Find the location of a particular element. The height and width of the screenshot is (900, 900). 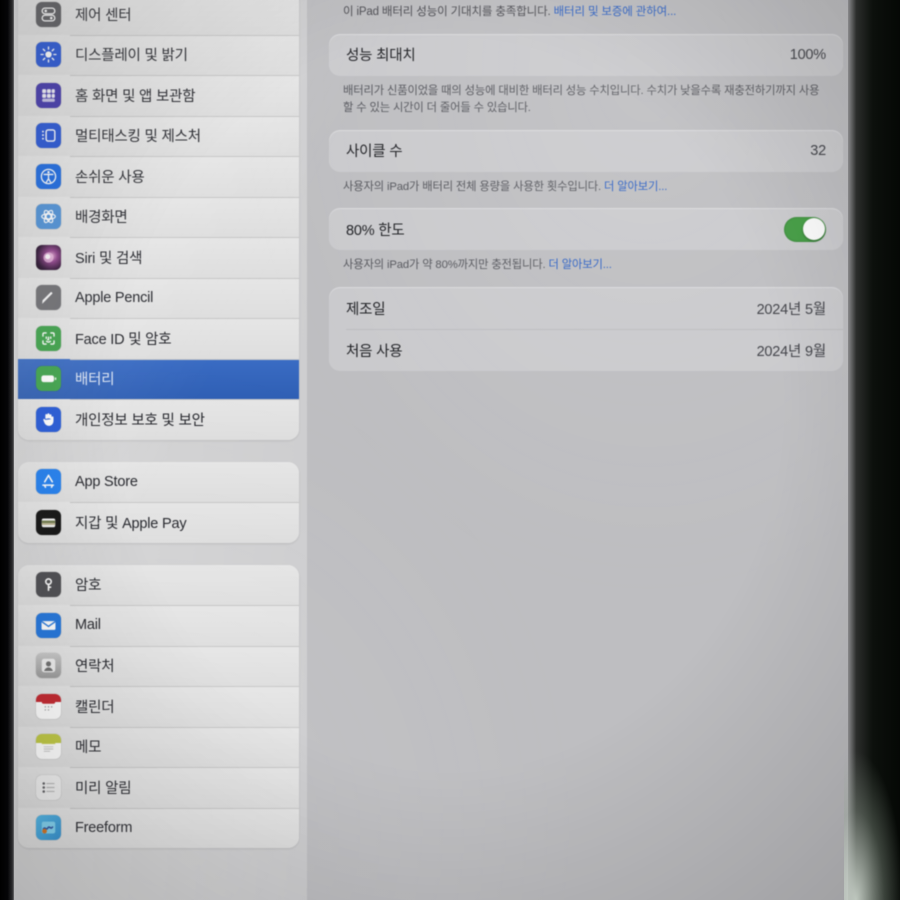

wallet-icon is located at coordinates (48, 522).